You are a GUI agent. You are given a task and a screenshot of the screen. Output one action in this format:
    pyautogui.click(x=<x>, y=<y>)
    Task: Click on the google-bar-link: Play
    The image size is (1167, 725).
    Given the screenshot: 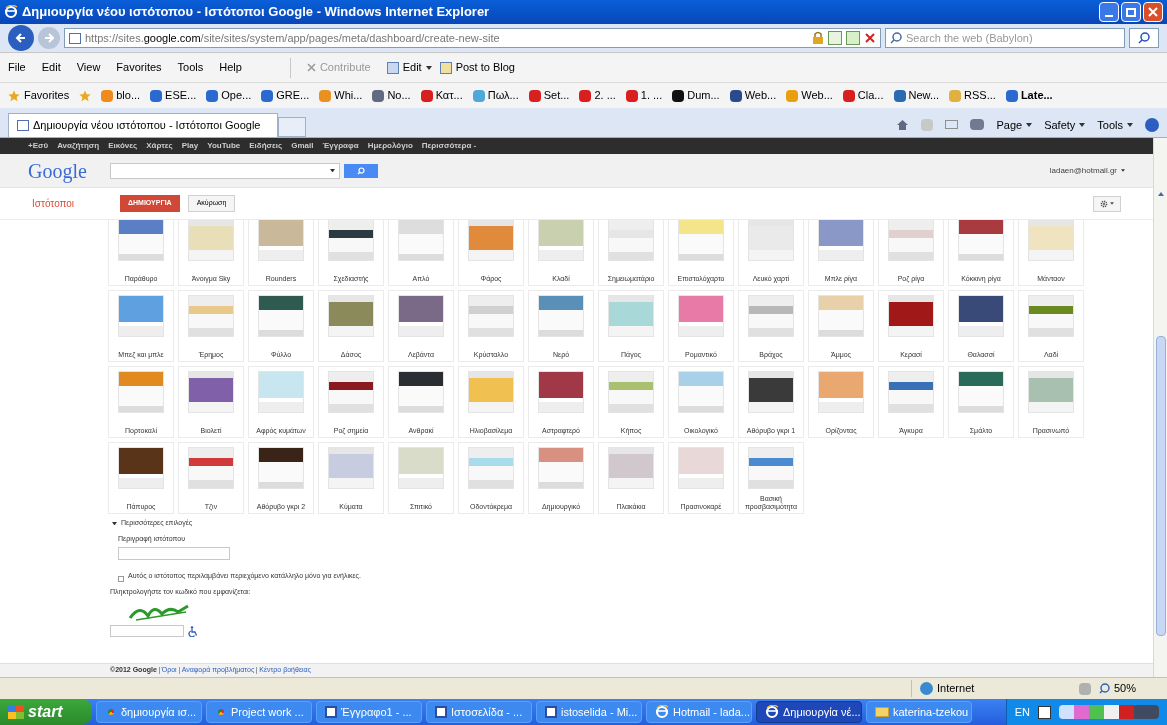 What is the action you would take?
    pyautogui.click(x=190, y=146)
    